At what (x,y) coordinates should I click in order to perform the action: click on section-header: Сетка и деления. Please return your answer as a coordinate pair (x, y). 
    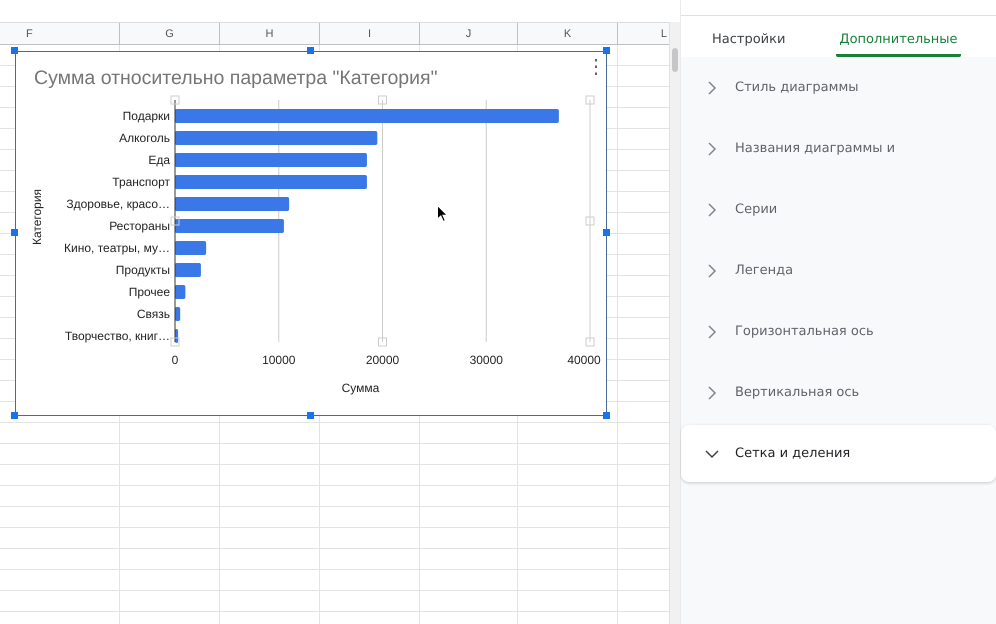
    Looking at the image, I should click on (838, 453).